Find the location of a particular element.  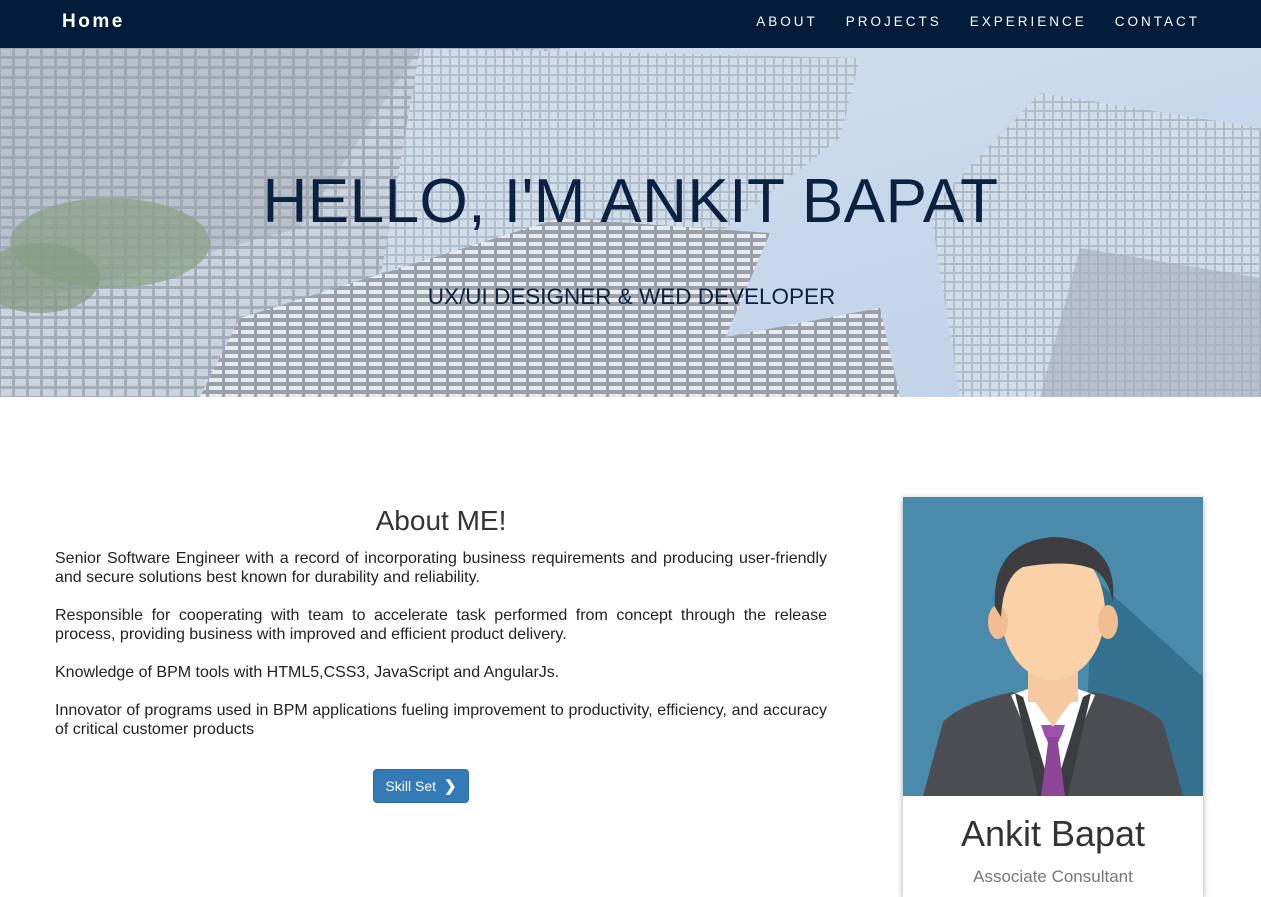

hero-title: HELLO, I'M ANKIT BAPAT is located at coordinates (630, 201).